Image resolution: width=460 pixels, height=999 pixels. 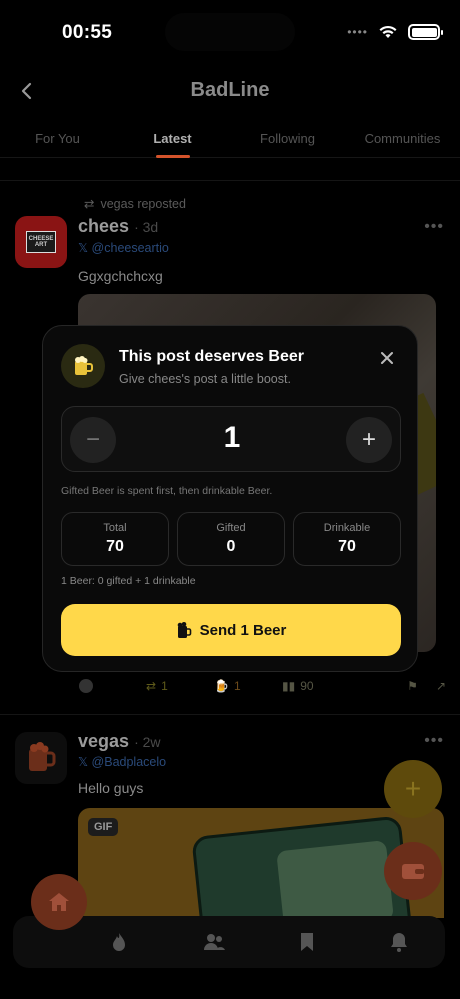 I want to click on post-text: Hello guys, so click(x=111, y=788).